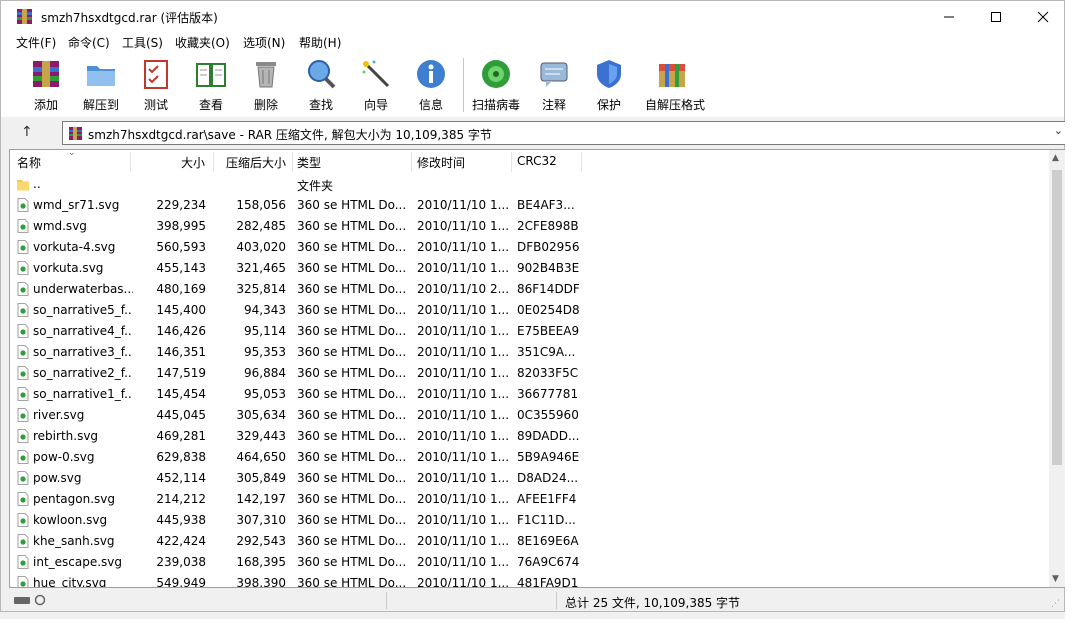  Describe the element at coordinates (193, 162) in the screenshot. I see `column-size: 大小` at that location.